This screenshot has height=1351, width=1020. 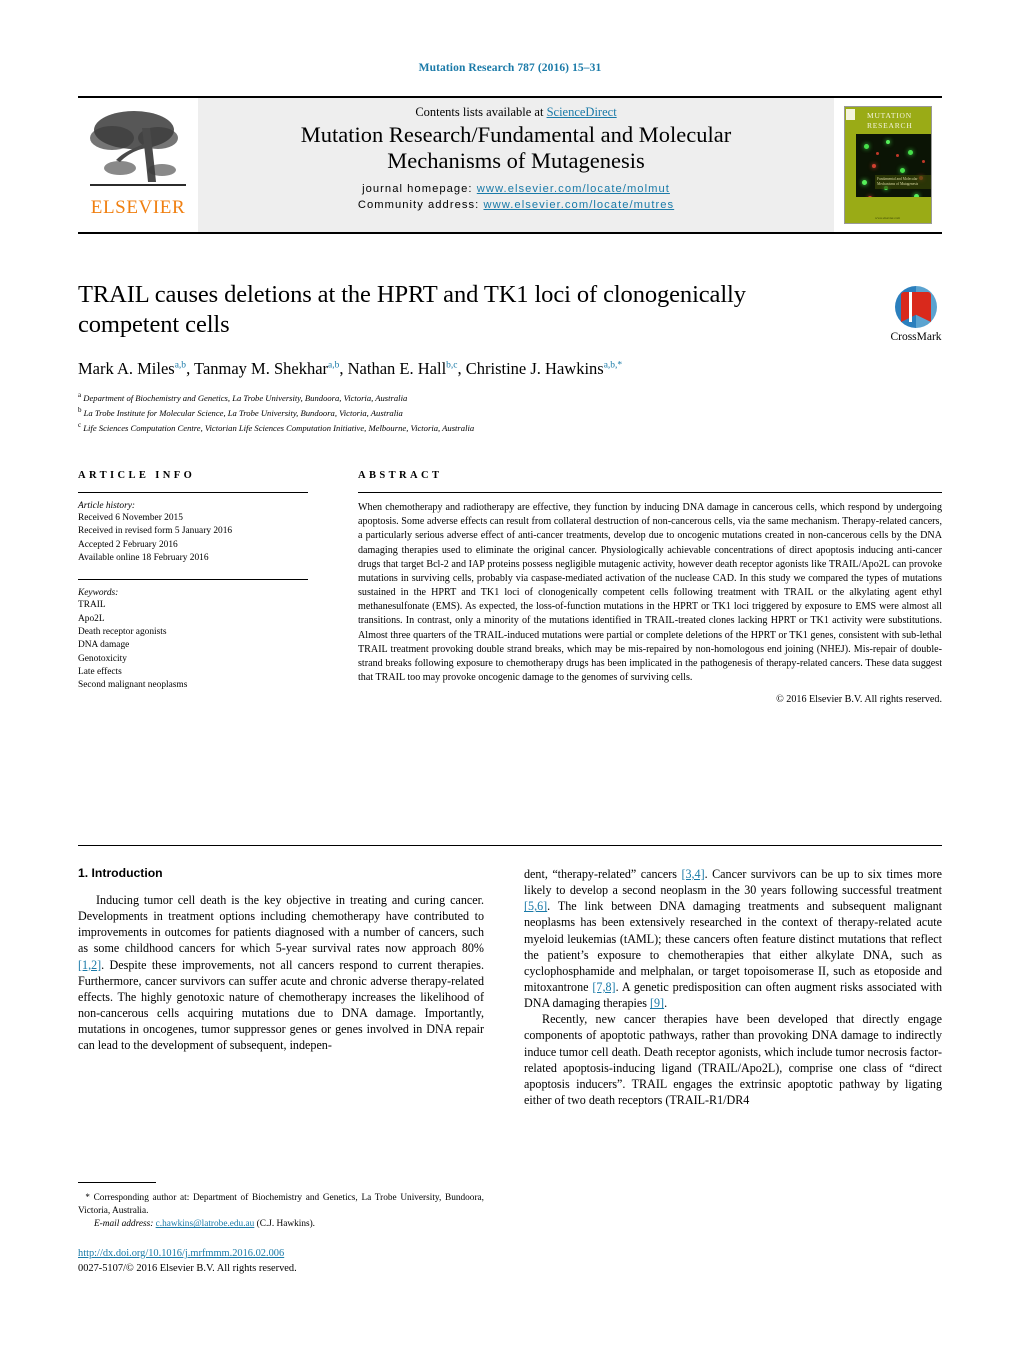 What do you see at coordinates (130, 518) in the screenshot?
I see `article-history-item: Received 6 November 2015` at bounding box center [130, 518].